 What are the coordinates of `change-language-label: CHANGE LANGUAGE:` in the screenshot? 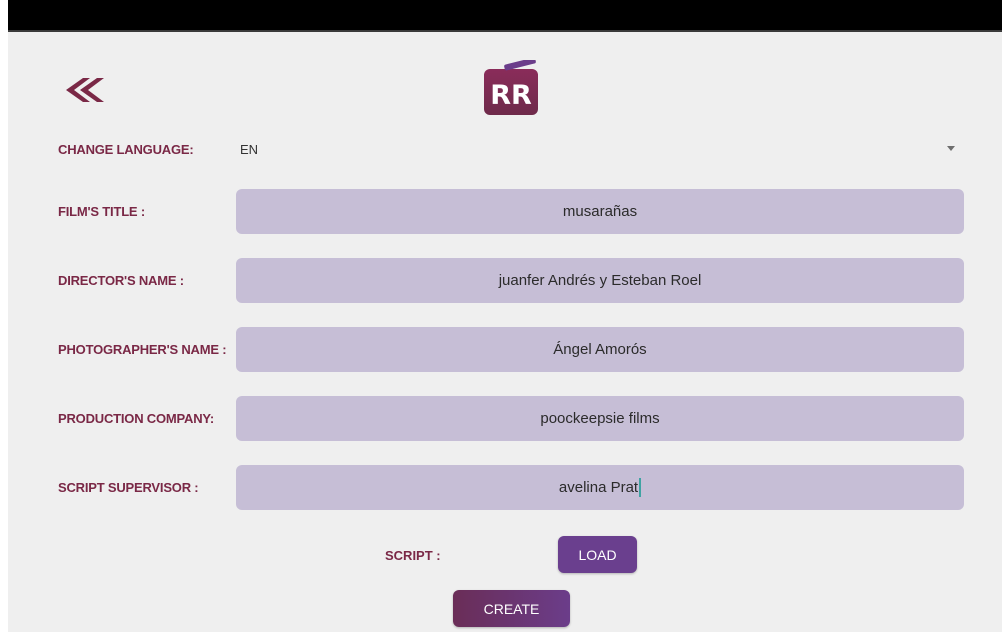 It's located at (126, 149).